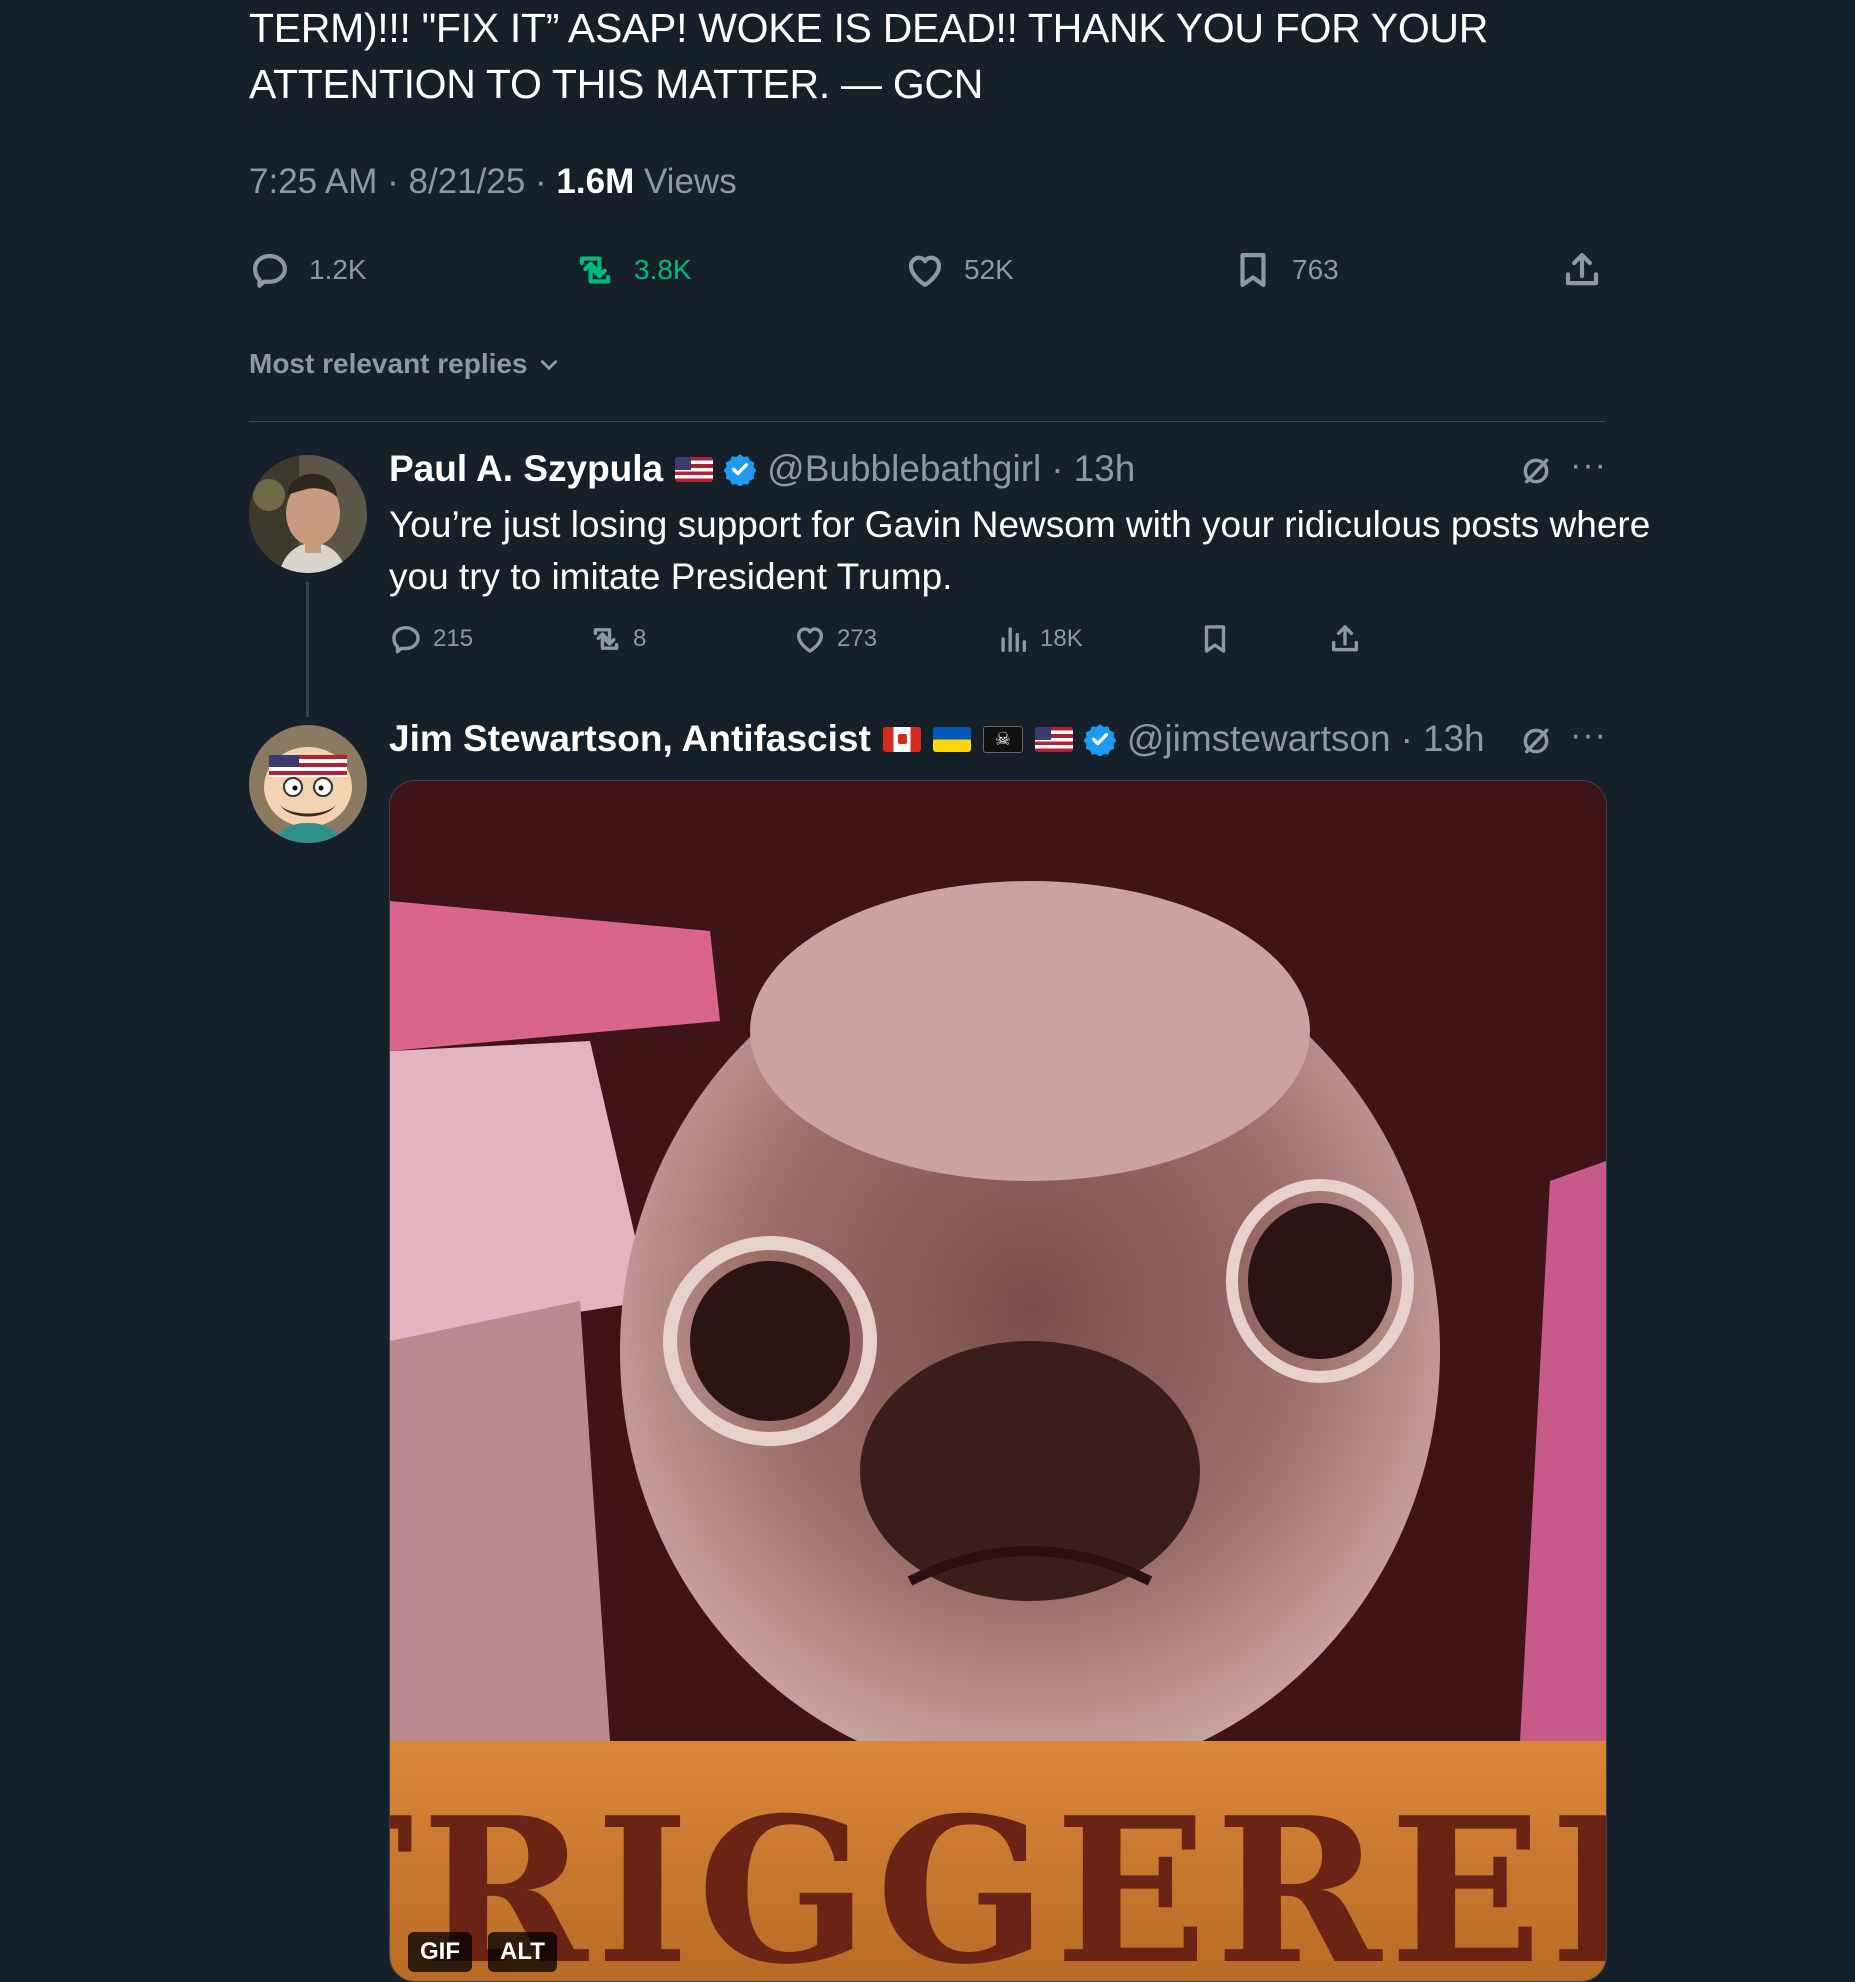  What do you see at coordinates (762, 469) in the screenshot?
I see `reply-header: Paul A. Szypula @Bubblebathgirl · 13h` at bounding box center [762, 469].